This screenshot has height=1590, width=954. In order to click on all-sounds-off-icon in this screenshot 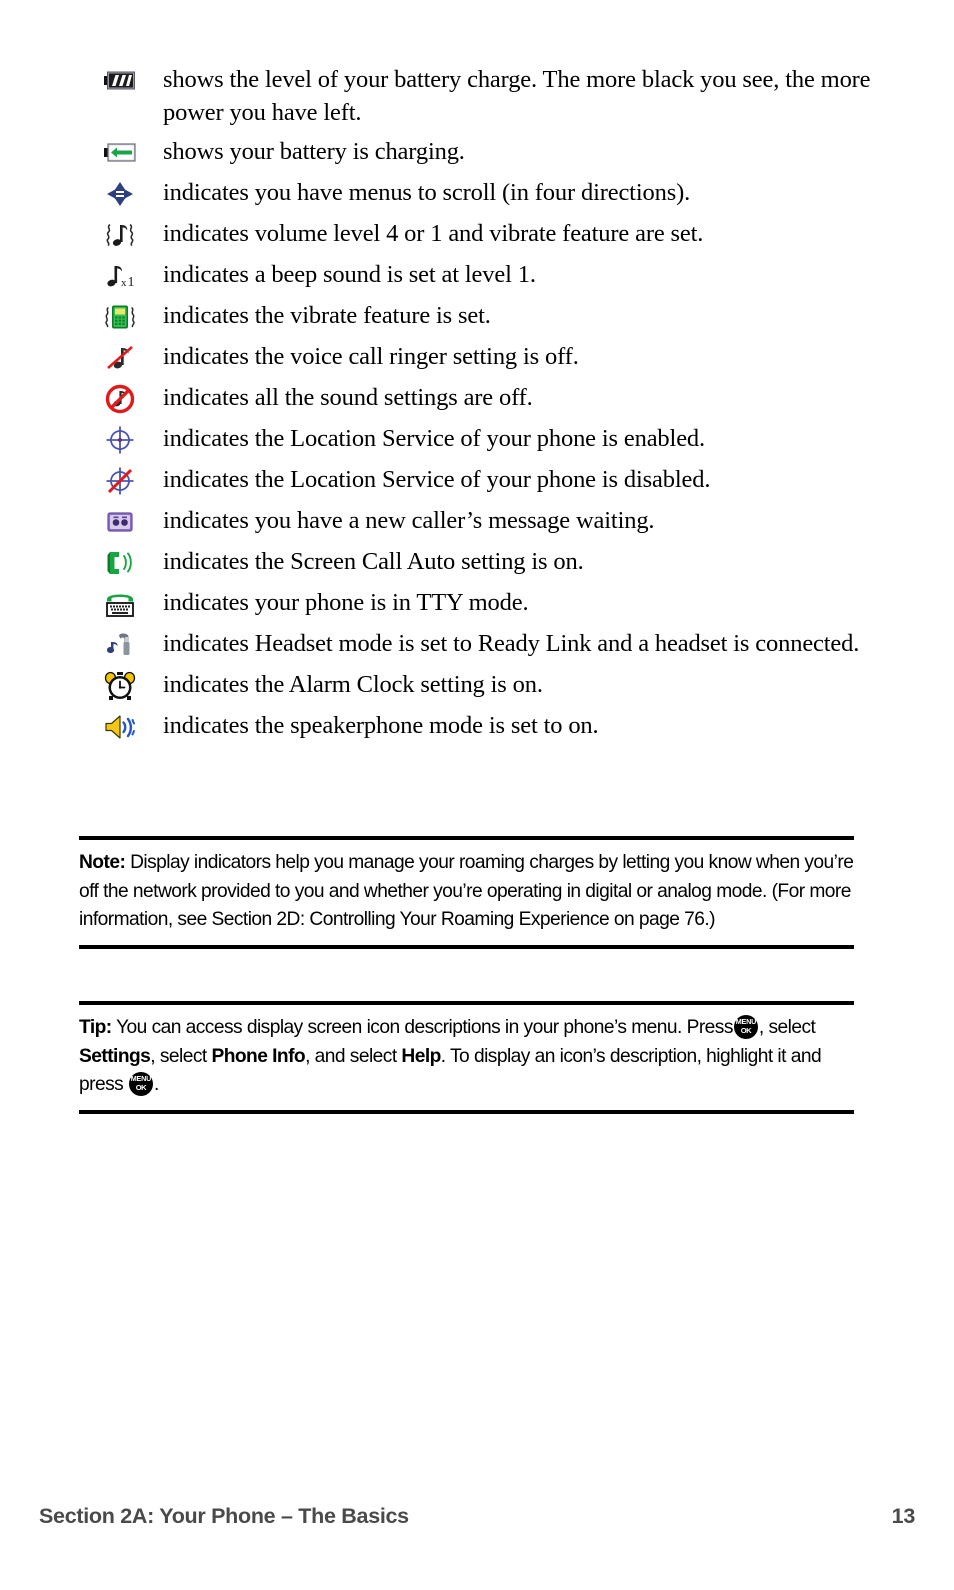, I will do `click(120, 399)`.